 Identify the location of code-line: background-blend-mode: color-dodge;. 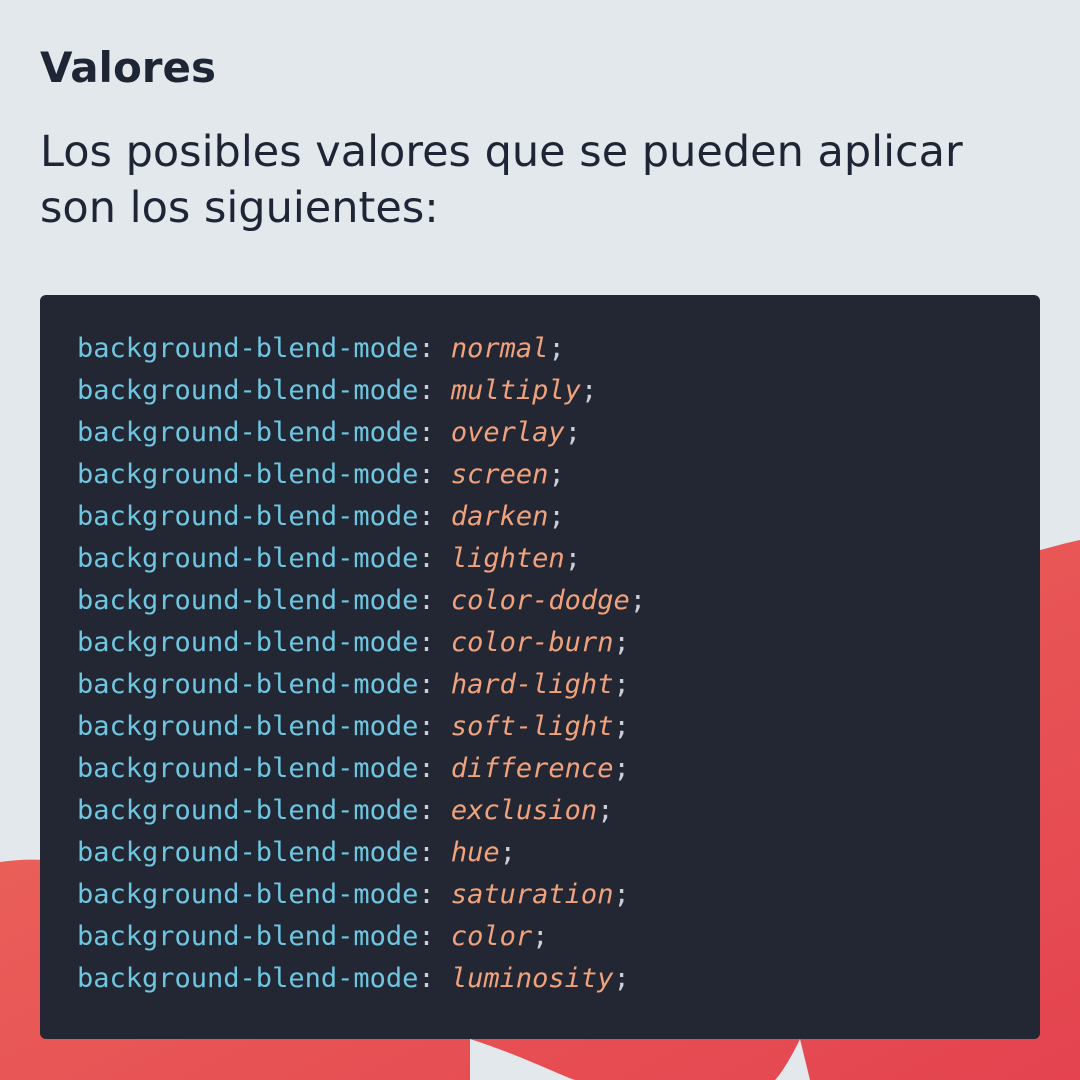
(558, 601).